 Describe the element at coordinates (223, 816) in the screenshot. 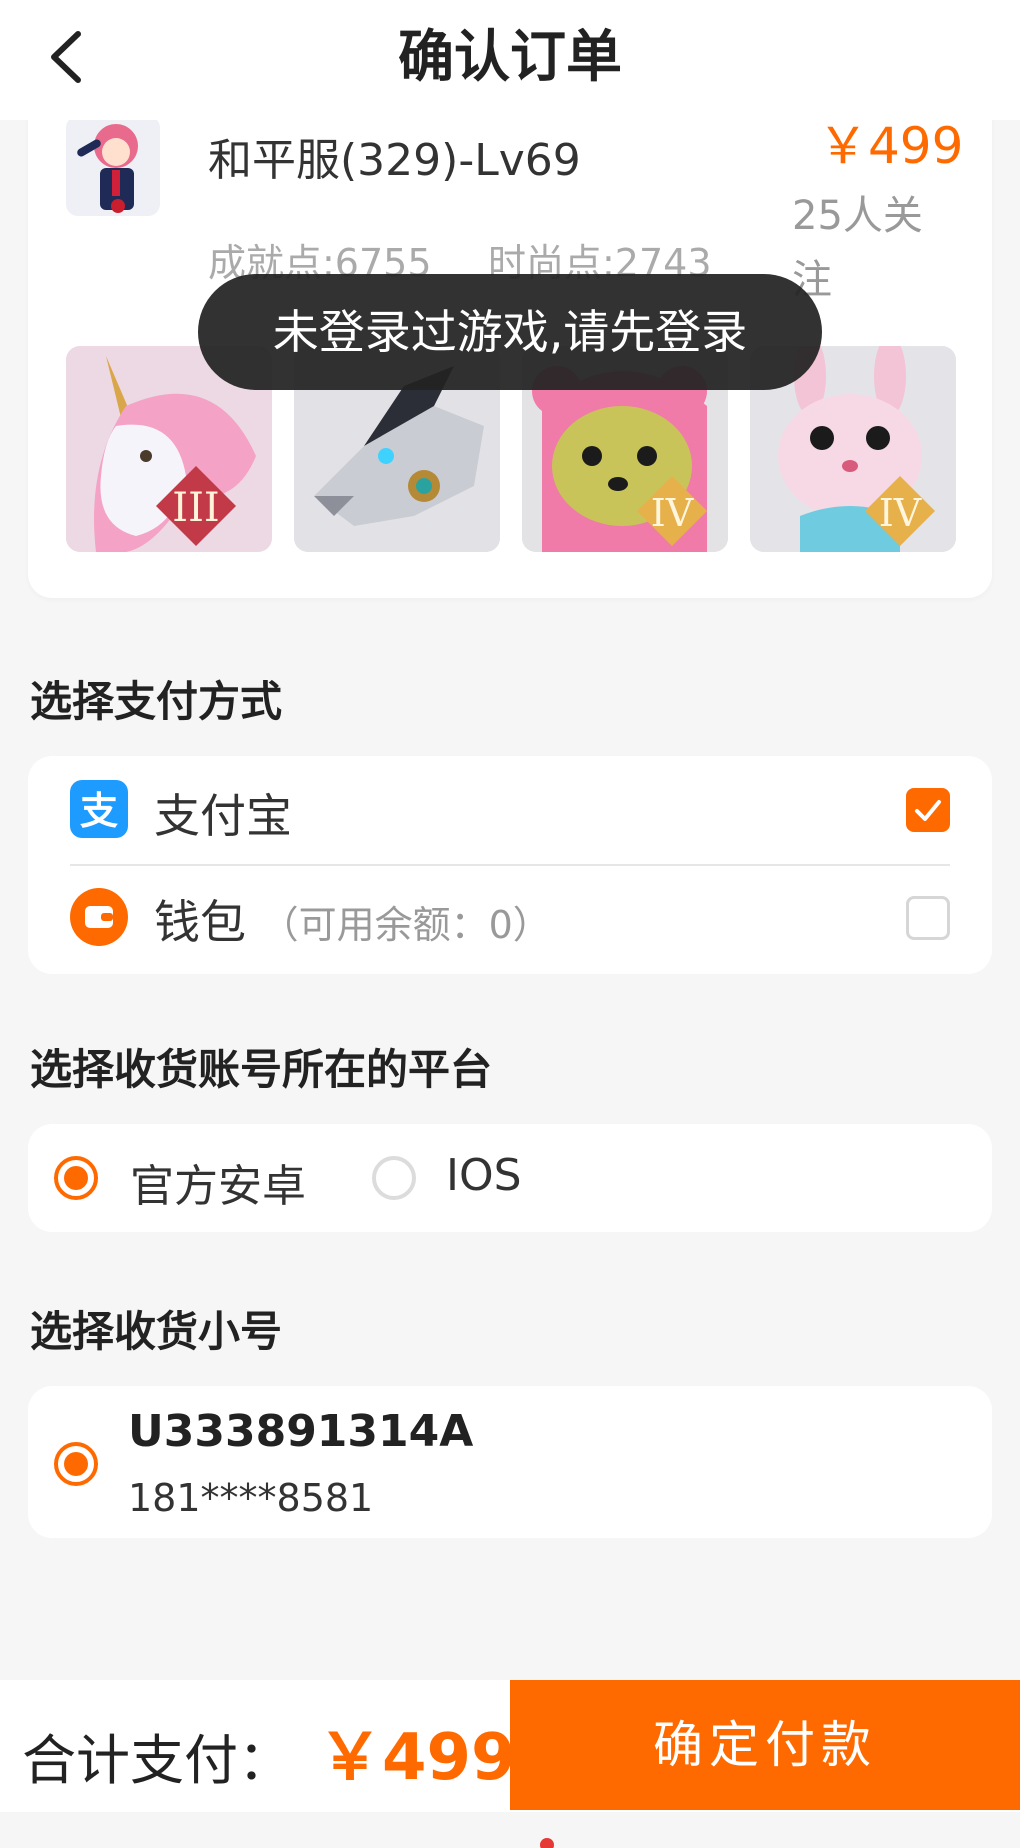

I see `alipay-label: 支付宝` at that location.